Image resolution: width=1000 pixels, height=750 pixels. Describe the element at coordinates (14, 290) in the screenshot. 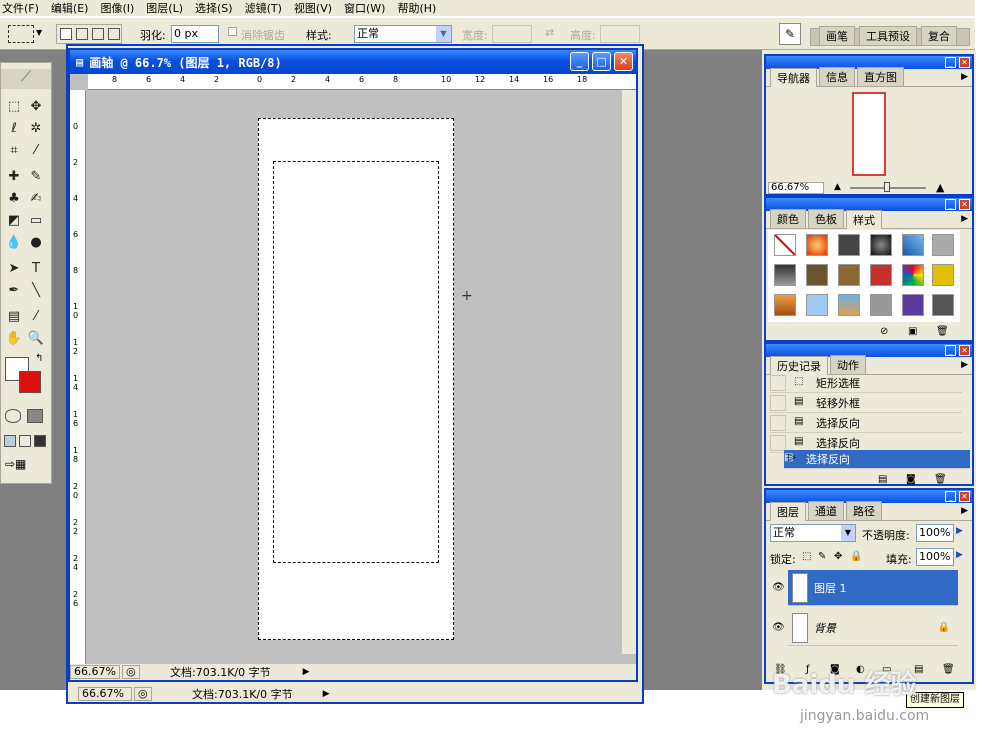

I see `pen-tool-icon: ✒` at that location.